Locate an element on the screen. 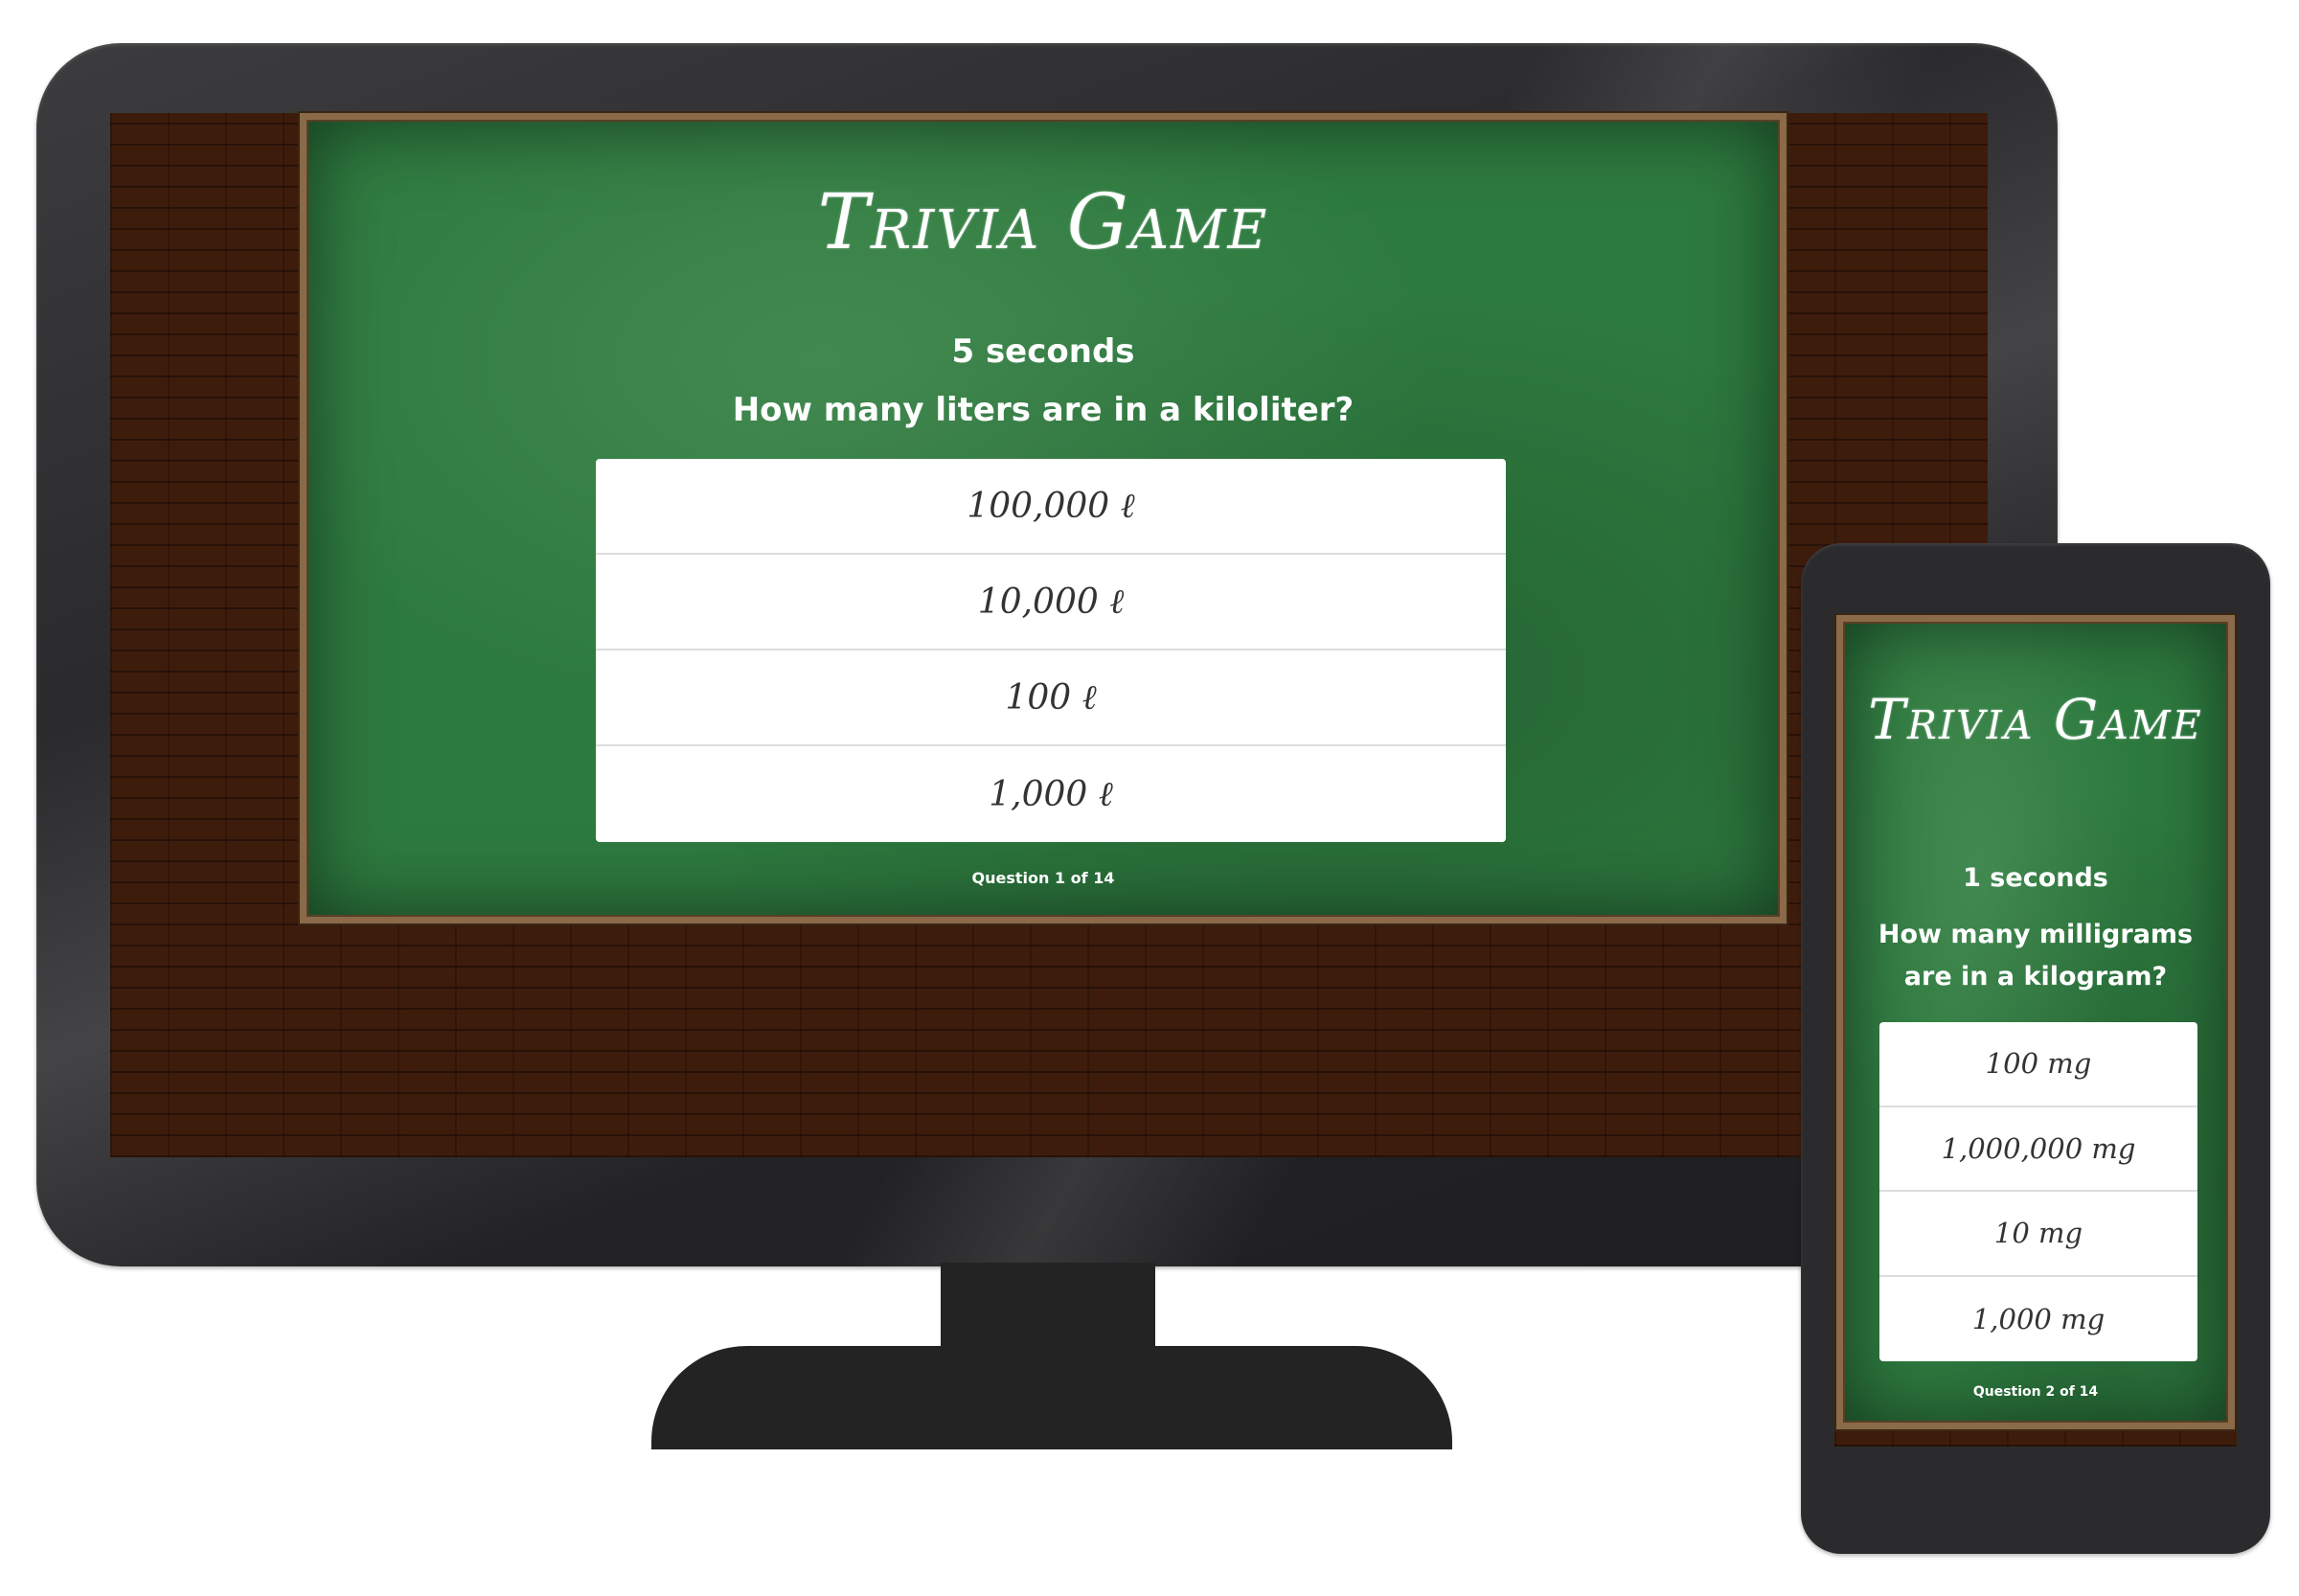 The height and width of the screenshot is (1596, 2299). desktop-question: How many liters are in a kiloliter? is located at coordinates (1043, 410).